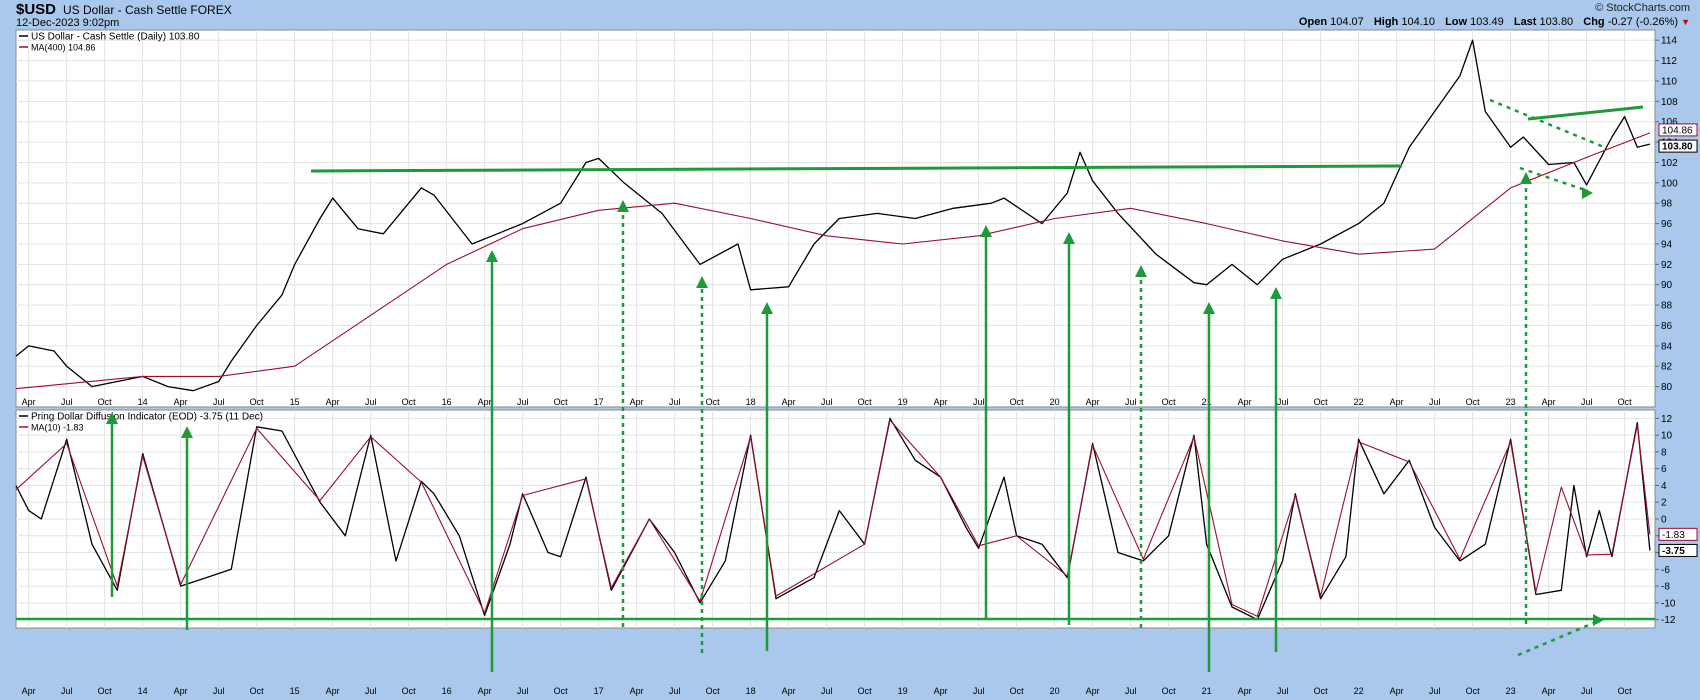  What do you see at coordinates (599, 691) in the screenshot?
I see `indicator-xtick-label: 17` at bounding box center [599, 691].